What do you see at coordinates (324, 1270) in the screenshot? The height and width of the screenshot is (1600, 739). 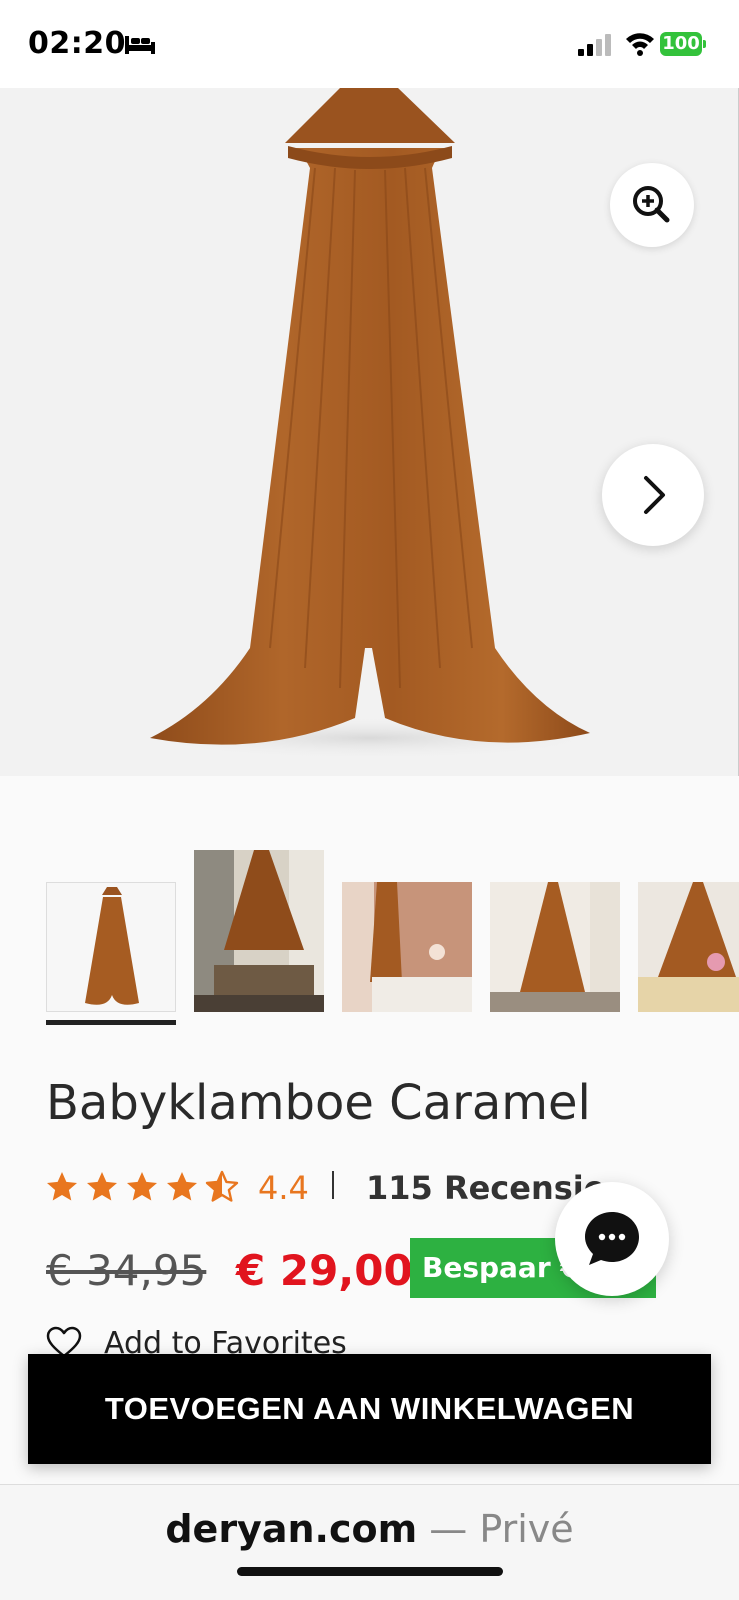 I see `sale-price: € 29,00` at bounding box center [324, 1270].